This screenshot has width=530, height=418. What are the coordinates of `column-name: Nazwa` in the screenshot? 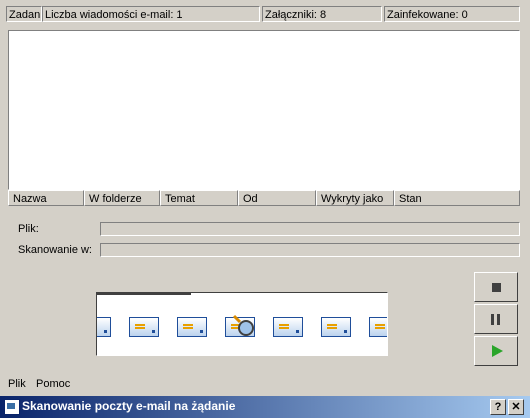 It's located at (46, 198).